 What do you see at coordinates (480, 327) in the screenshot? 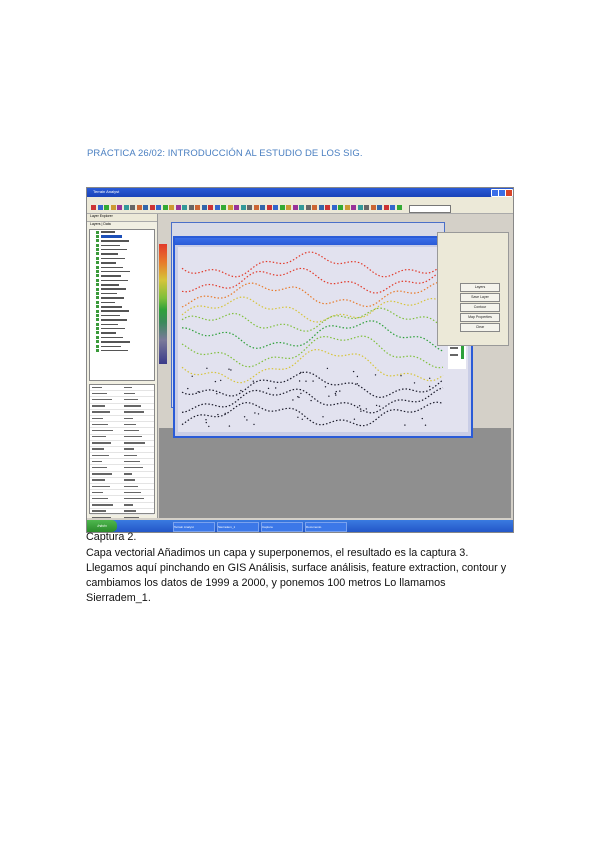
I see `clear-button: Clear` at bounding box center [480, 327].